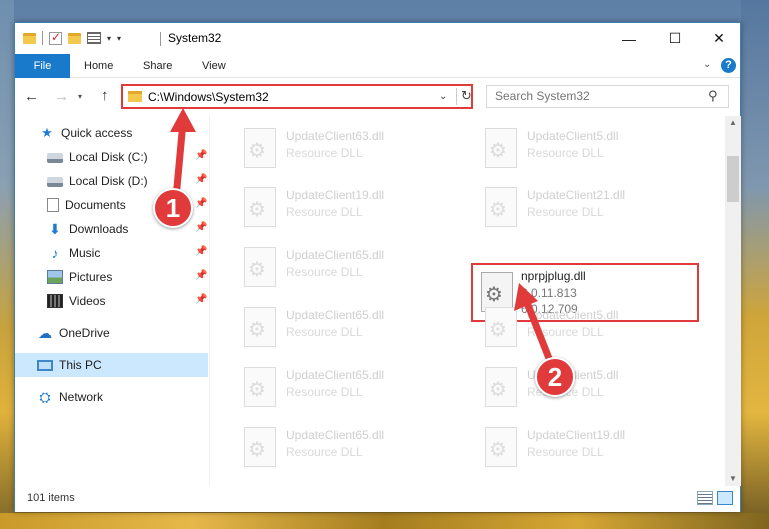  What do you see at coordinates (707, 64) in the screenshot?
I see `expand-ribbon-chevron-icon: ⌄` at bounding box center [707, 64].